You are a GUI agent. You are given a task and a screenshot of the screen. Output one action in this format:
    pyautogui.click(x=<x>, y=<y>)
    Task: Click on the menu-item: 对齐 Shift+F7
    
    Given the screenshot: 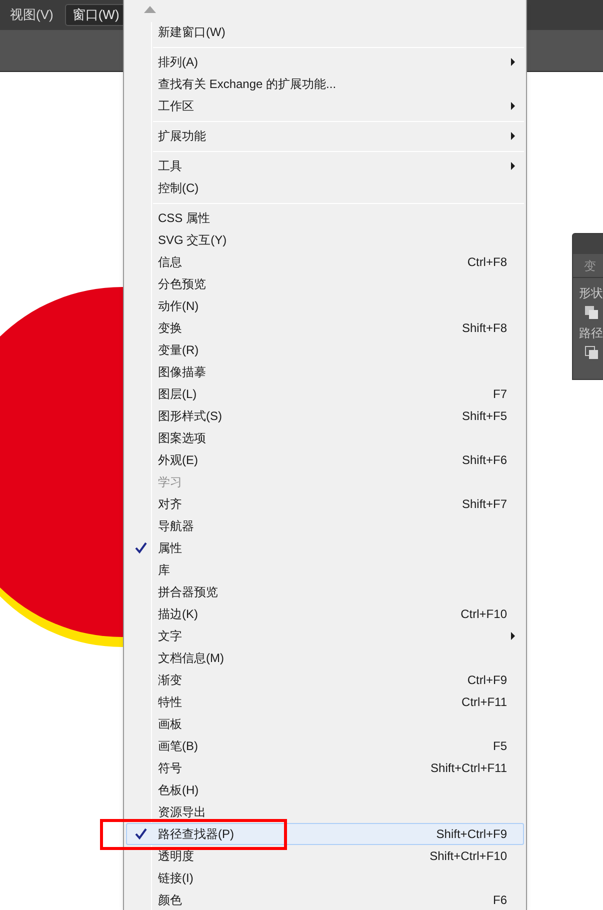 What is the action you would take?
    pyautogui.click(x=325, y=504)
    